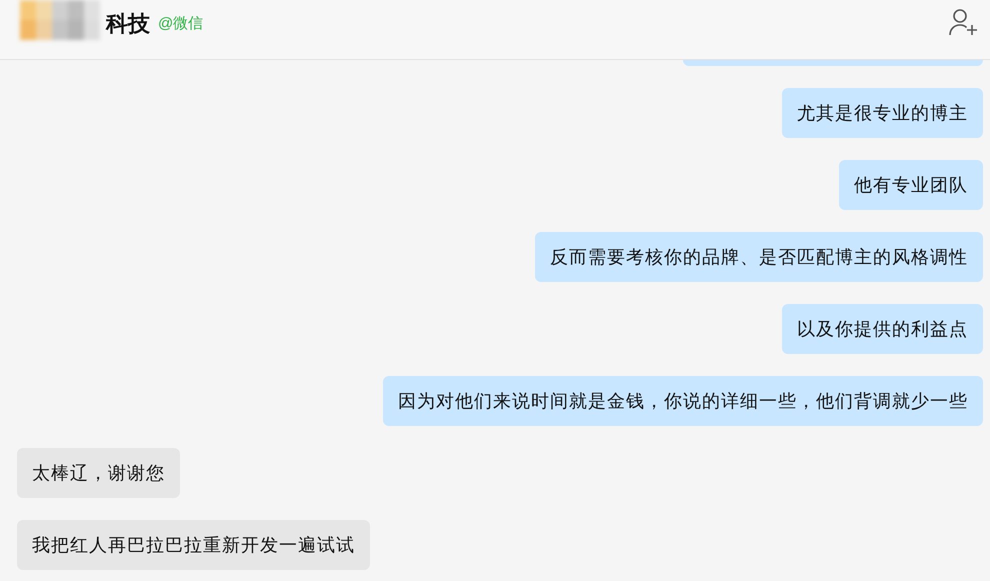 This screenshot has height=581, width=990. What do you see at coordinates (759, 257) in the screenshot?
I see `message-bubble: 反而需要考核你的品牌、是否匹配博主的风格调性` at bounding box center [759, 257].